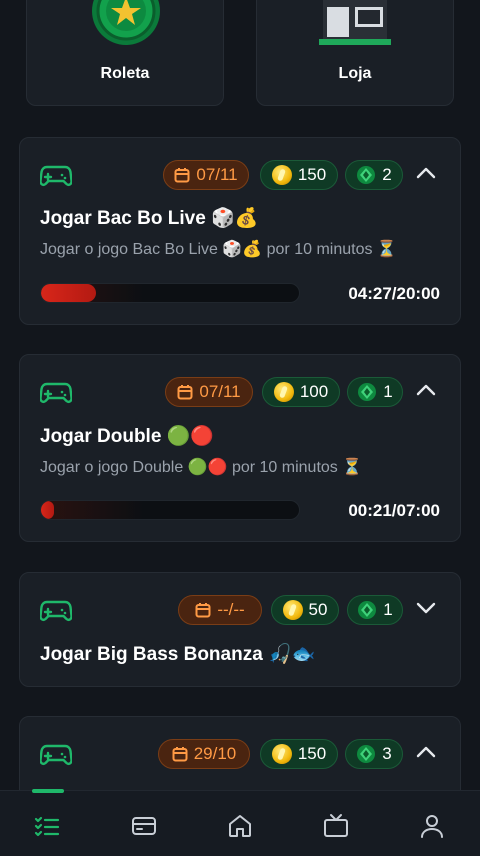  I want to click on missions-list-icon, so click(47, 826).